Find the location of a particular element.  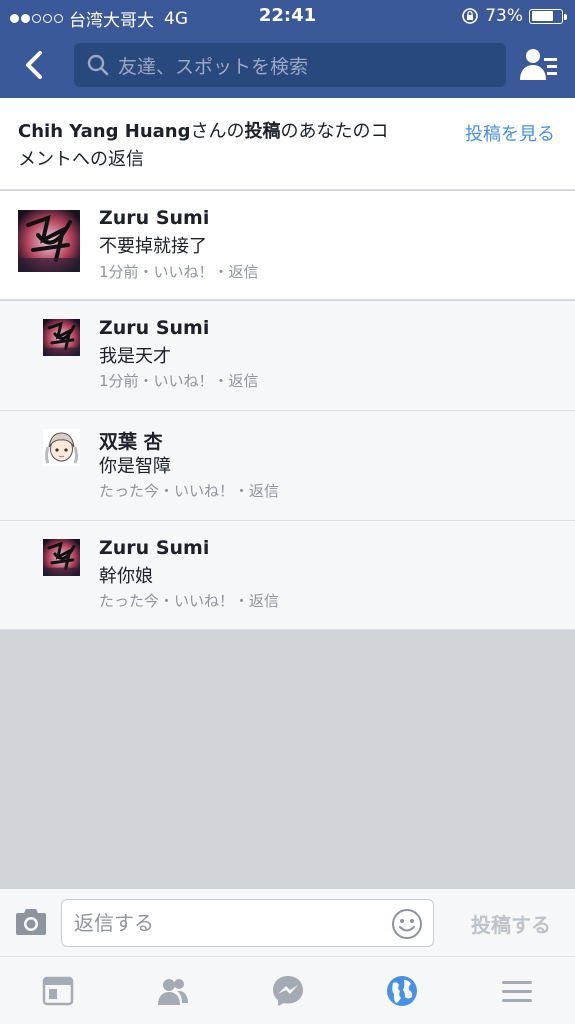

post-button: 投稿する is located at coordinates (511, 923).